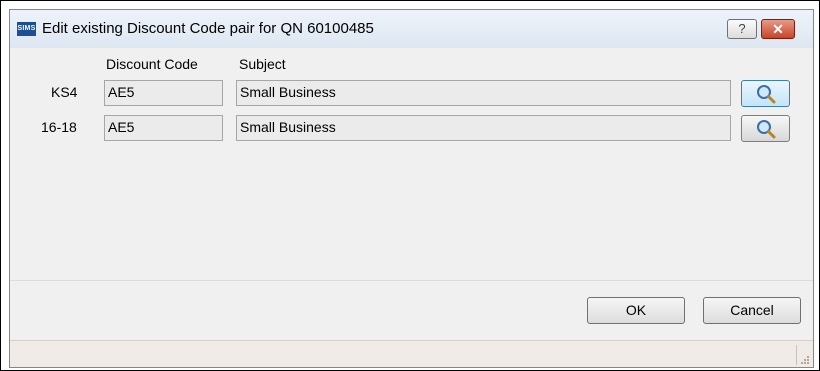 This screenshot has height=371, width=820. Describe the element at coordinates (483, 128) in the screenshot. I see `subject-field-16-18: Small Business` at that location.